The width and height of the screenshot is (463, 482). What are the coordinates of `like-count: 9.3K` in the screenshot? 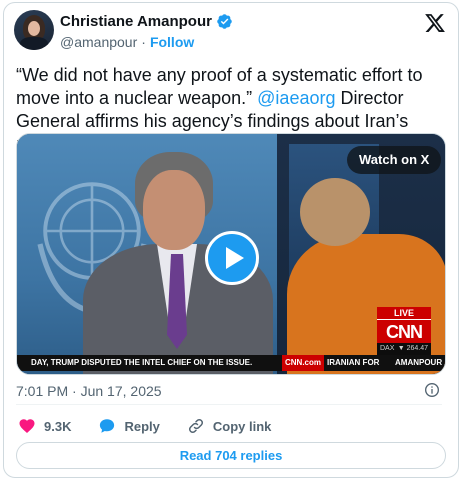 It's located at (58, 426).